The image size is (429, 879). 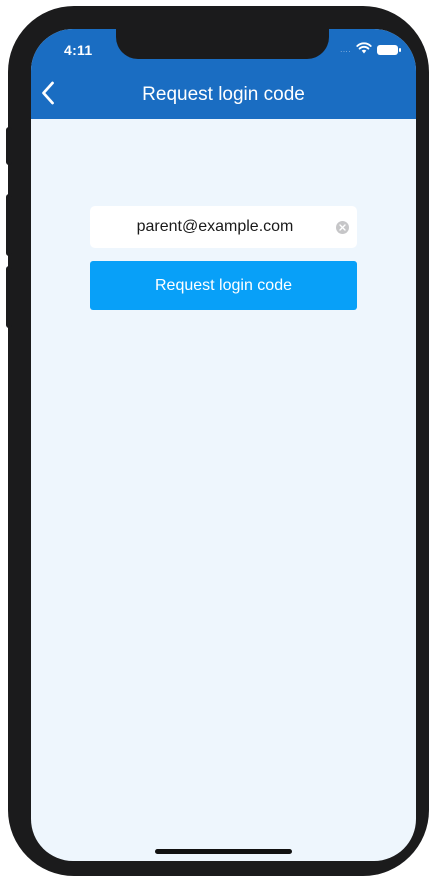 What do you see at coordinates (215, 227) in the screenshot?
I see `email-input` at bounding box center [215, 227].